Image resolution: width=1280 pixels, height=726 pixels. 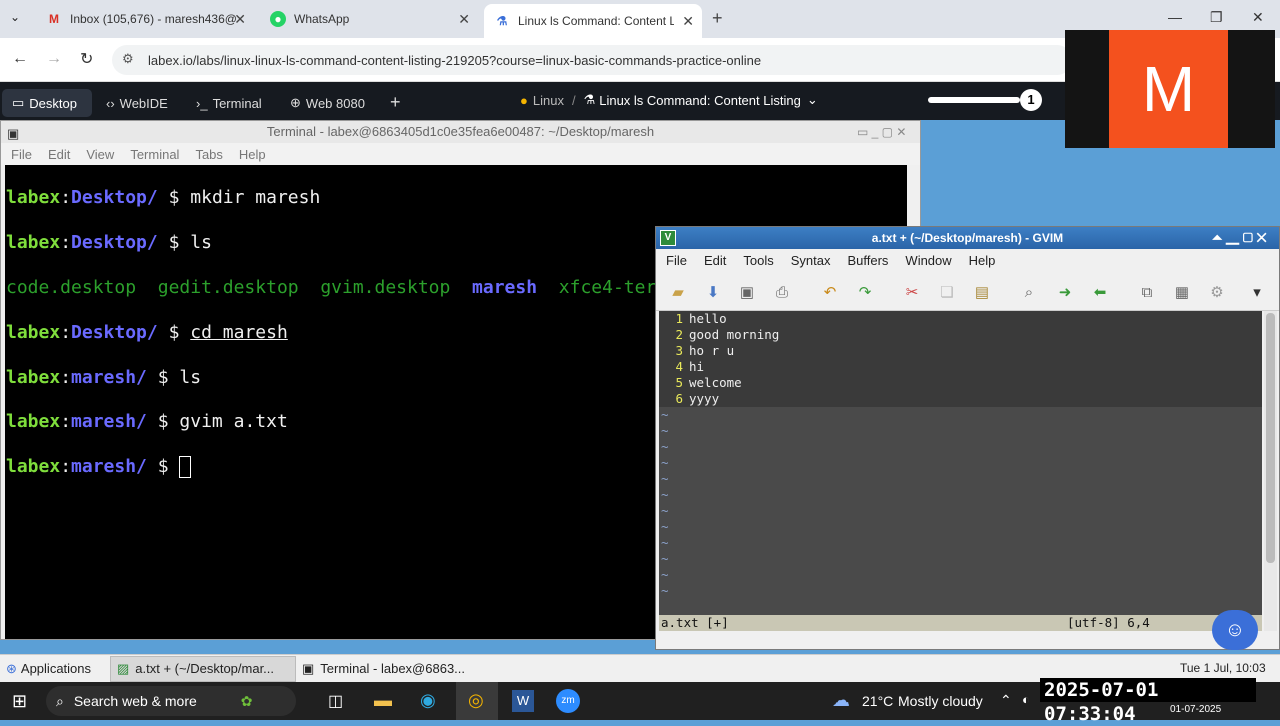 I want to click on assistant-bot-icon: ☺, so click(x=1235, y=630).